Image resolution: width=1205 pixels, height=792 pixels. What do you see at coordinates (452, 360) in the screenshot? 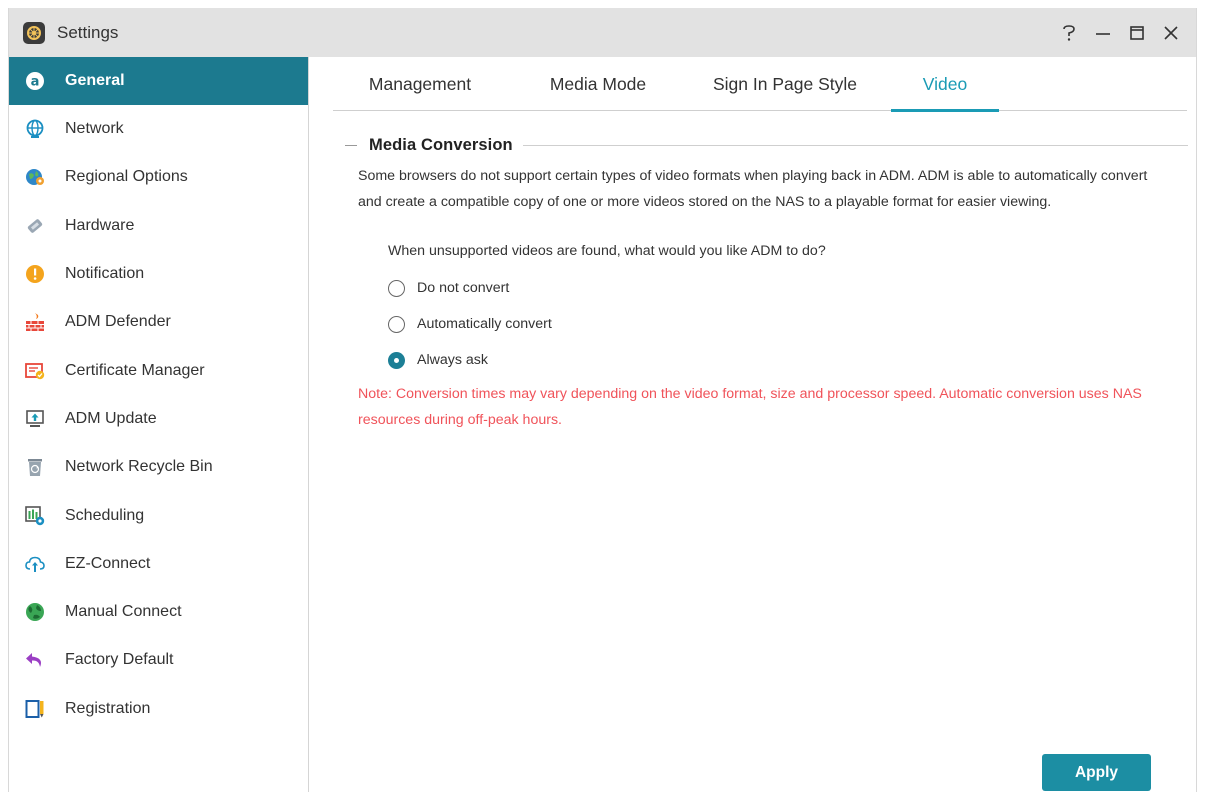
I see `option-label: Always ask` at bounding box center [452, 360].